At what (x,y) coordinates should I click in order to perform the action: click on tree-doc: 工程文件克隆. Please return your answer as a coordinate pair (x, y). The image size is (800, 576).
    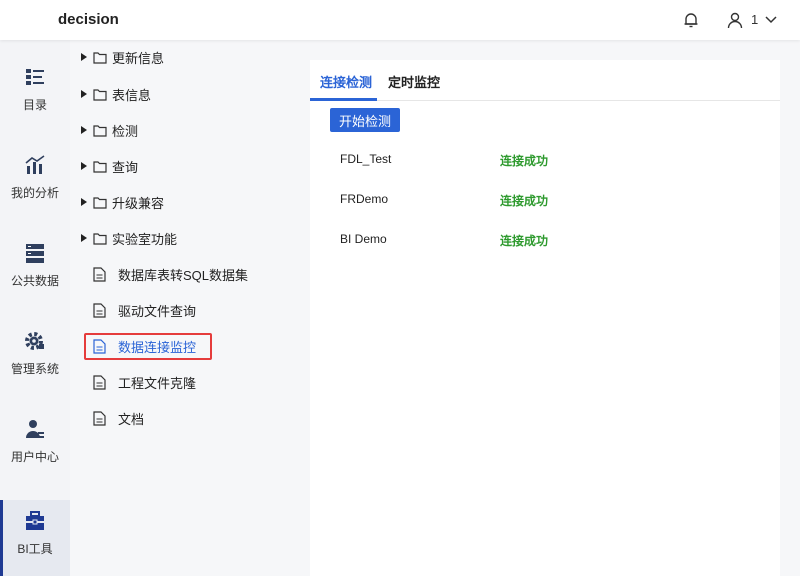
    Looking at the image, I should click on (133, 382).